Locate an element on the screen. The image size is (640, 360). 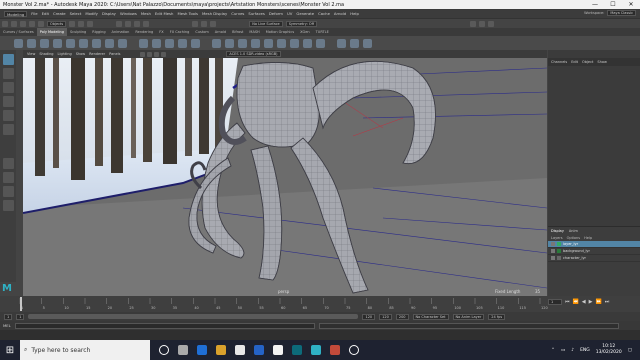
side-by-side-layout-icon is located at coordinates (8, 191).